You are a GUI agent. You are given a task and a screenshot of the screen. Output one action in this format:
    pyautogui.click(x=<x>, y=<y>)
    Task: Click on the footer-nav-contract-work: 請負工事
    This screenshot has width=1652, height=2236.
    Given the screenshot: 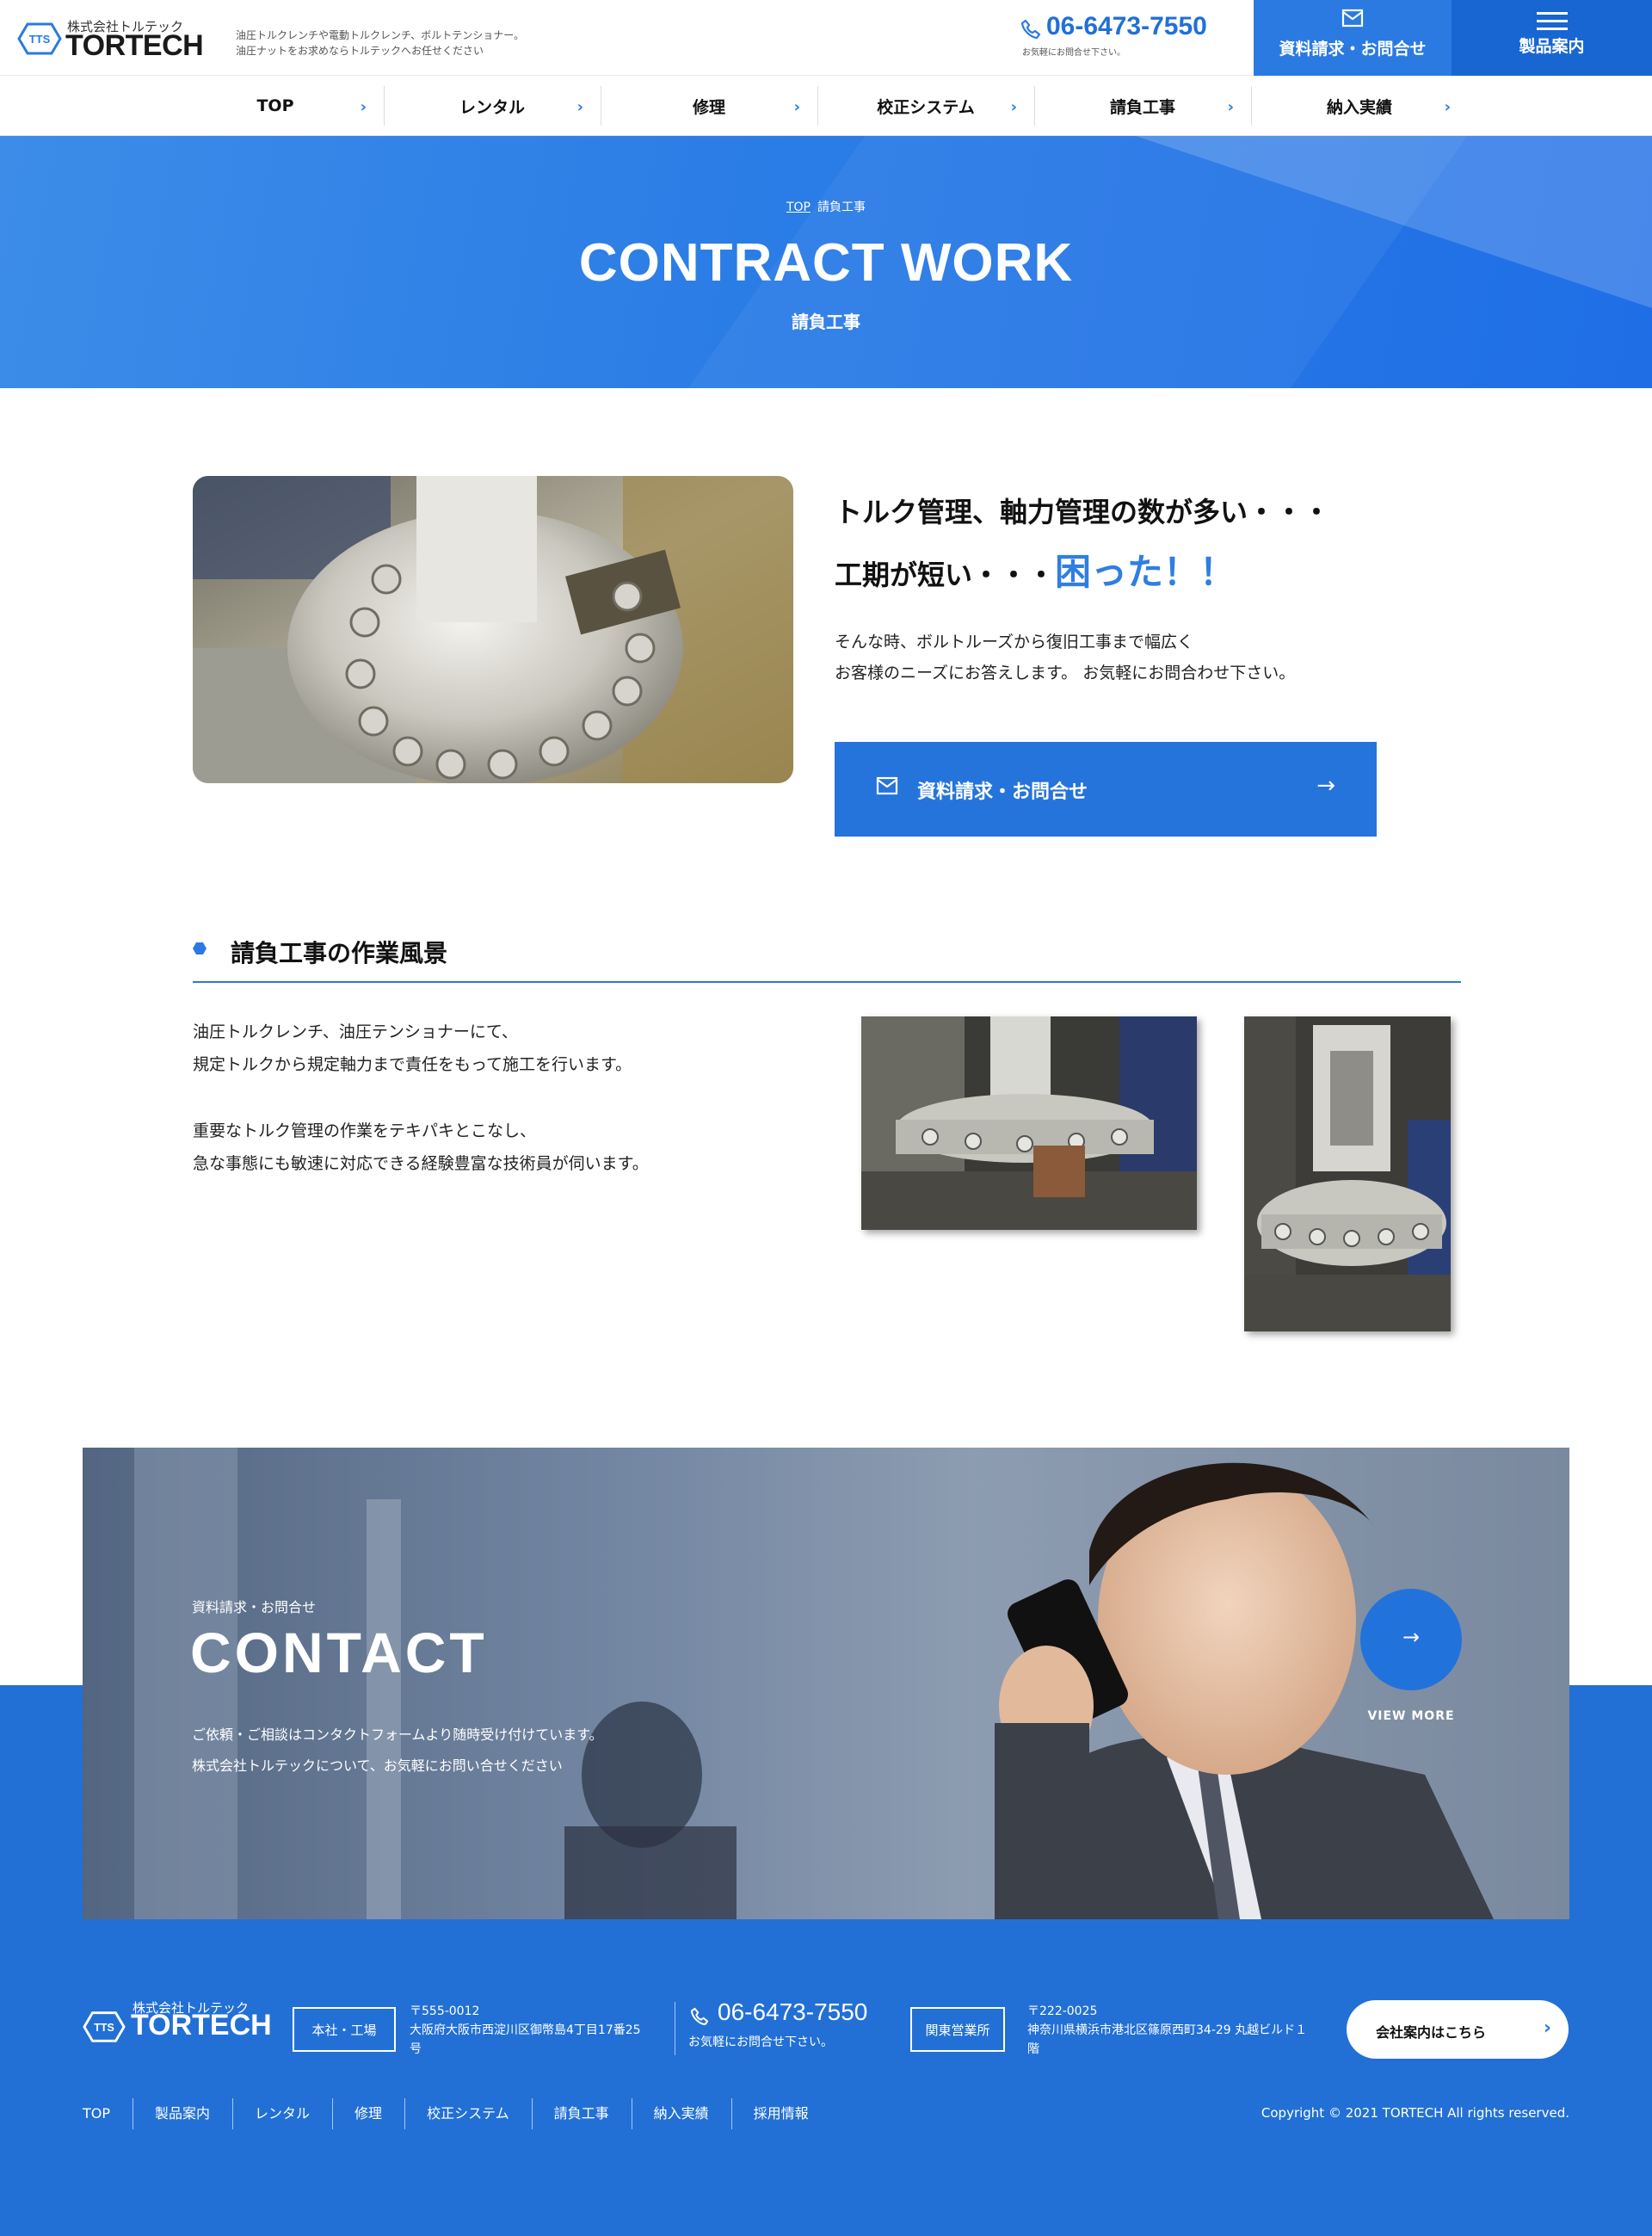 What is the action you would take?
    pyautogui.click(x=581, y=2113)
    